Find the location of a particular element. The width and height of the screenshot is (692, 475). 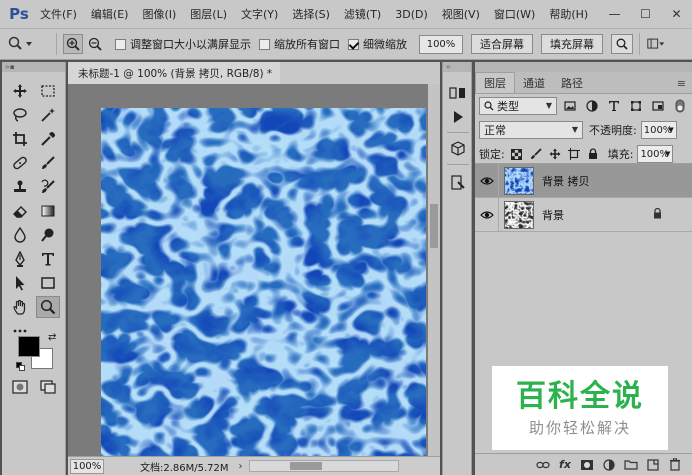

lock-artboard-button is located at coordinates (574, 154).